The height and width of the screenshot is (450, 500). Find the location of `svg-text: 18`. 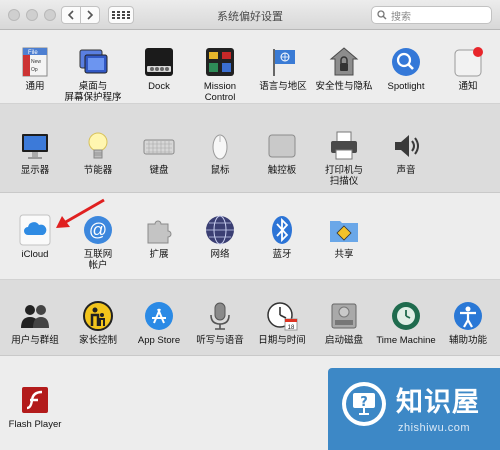

svg-text: 18 is located at coordinates (291, 328).